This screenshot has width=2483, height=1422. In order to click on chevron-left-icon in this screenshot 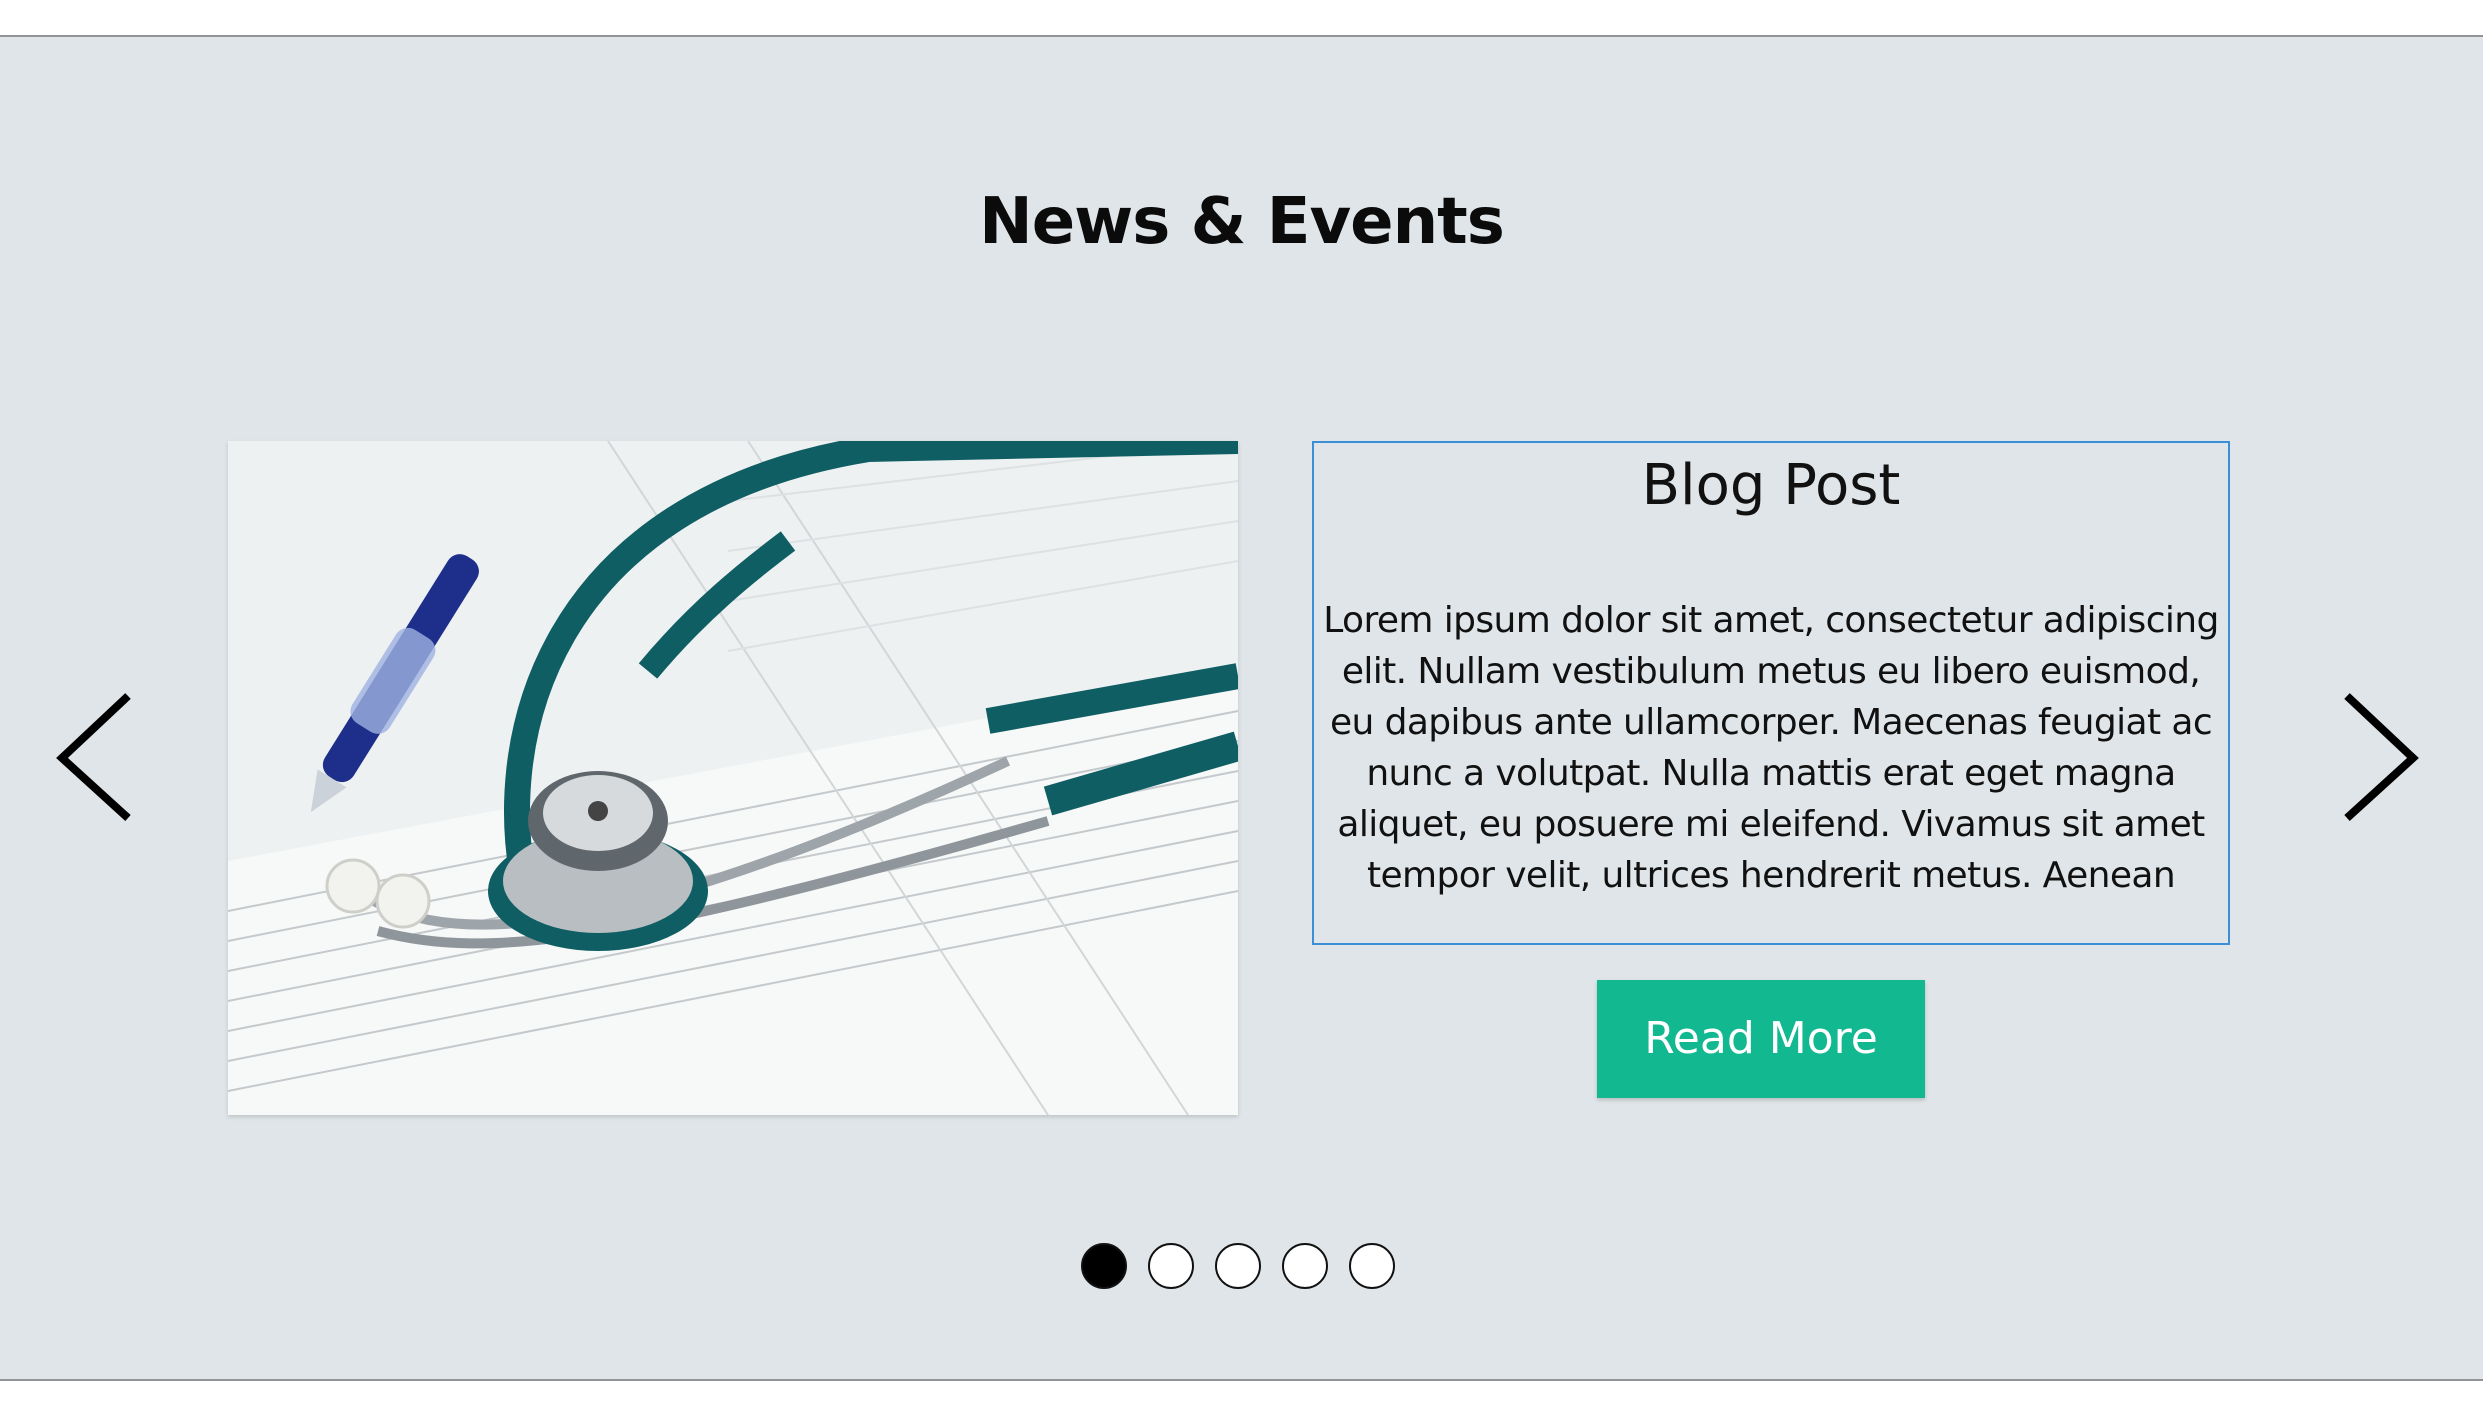, I will do `click(93, 757)`.